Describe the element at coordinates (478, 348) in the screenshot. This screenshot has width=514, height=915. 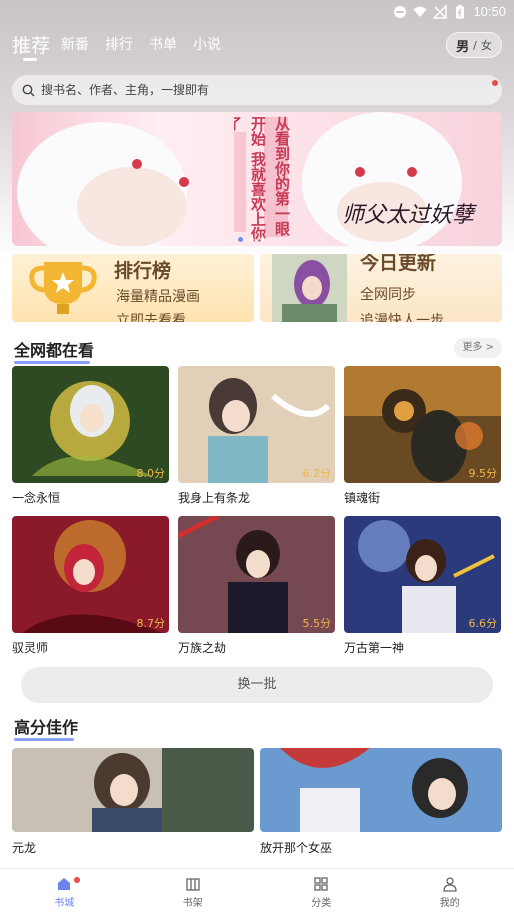
I see `more-button: 更多 >` at that location.